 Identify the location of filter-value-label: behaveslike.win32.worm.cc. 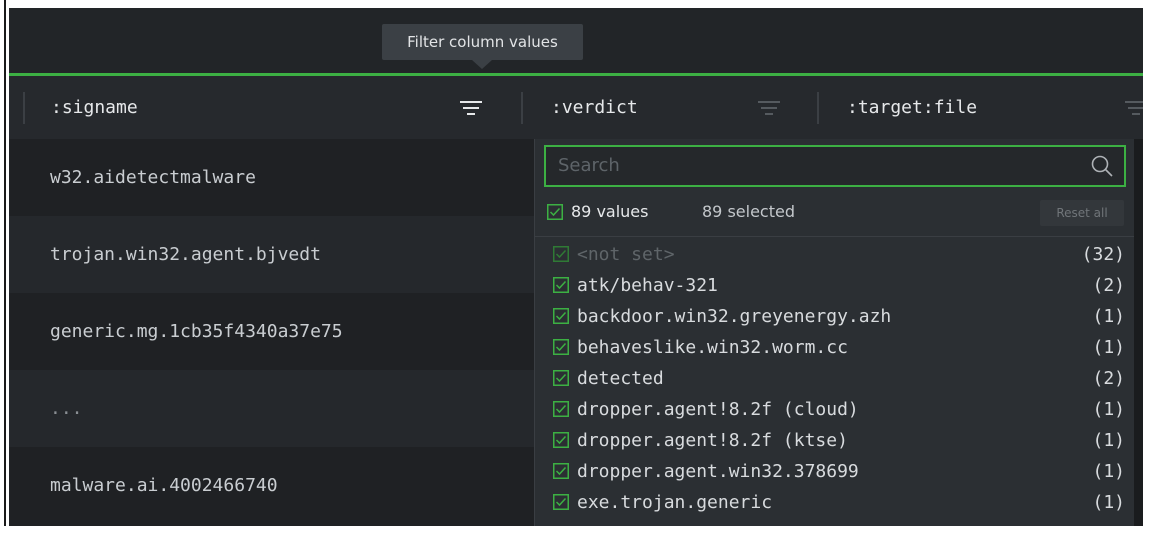
(712, 347).